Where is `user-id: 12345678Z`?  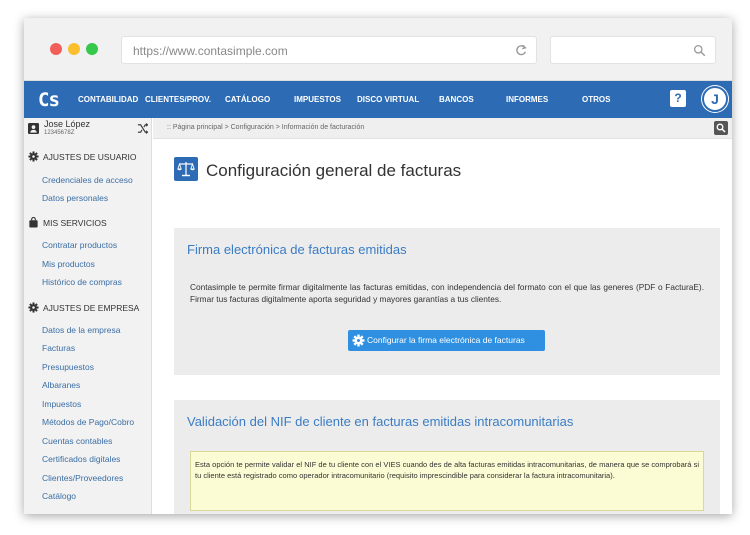 user-id: 12345678Z is located at coordinates (59, 133).